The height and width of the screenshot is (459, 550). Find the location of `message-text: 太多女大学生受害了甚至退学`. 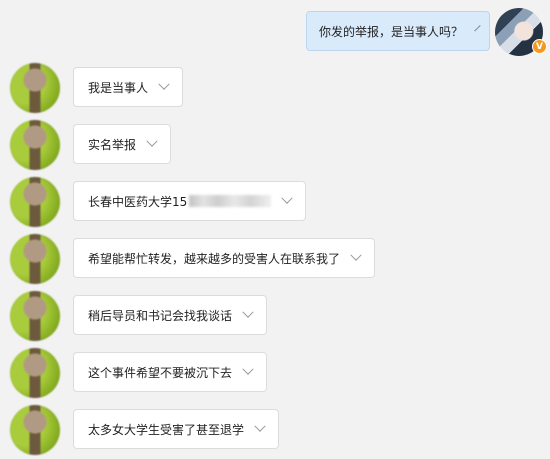

message-text: 太多女大学生受害了甚至退学 is located at coordinates (166, 429).